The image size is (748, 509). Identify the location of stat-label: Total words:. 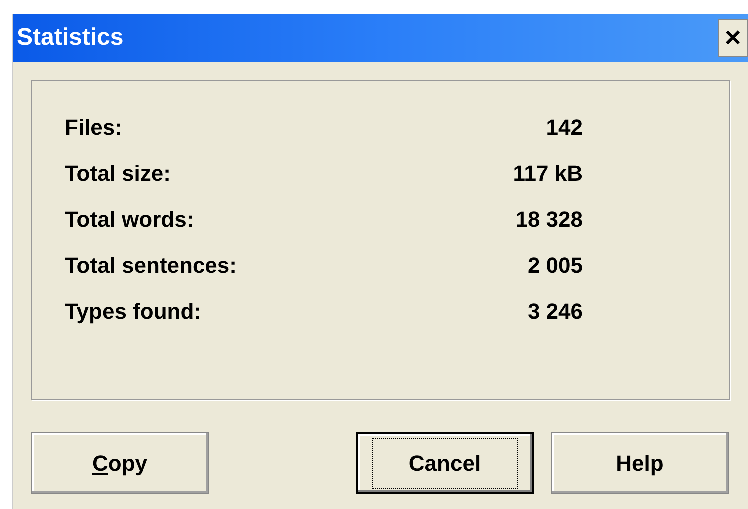
(129, 220).